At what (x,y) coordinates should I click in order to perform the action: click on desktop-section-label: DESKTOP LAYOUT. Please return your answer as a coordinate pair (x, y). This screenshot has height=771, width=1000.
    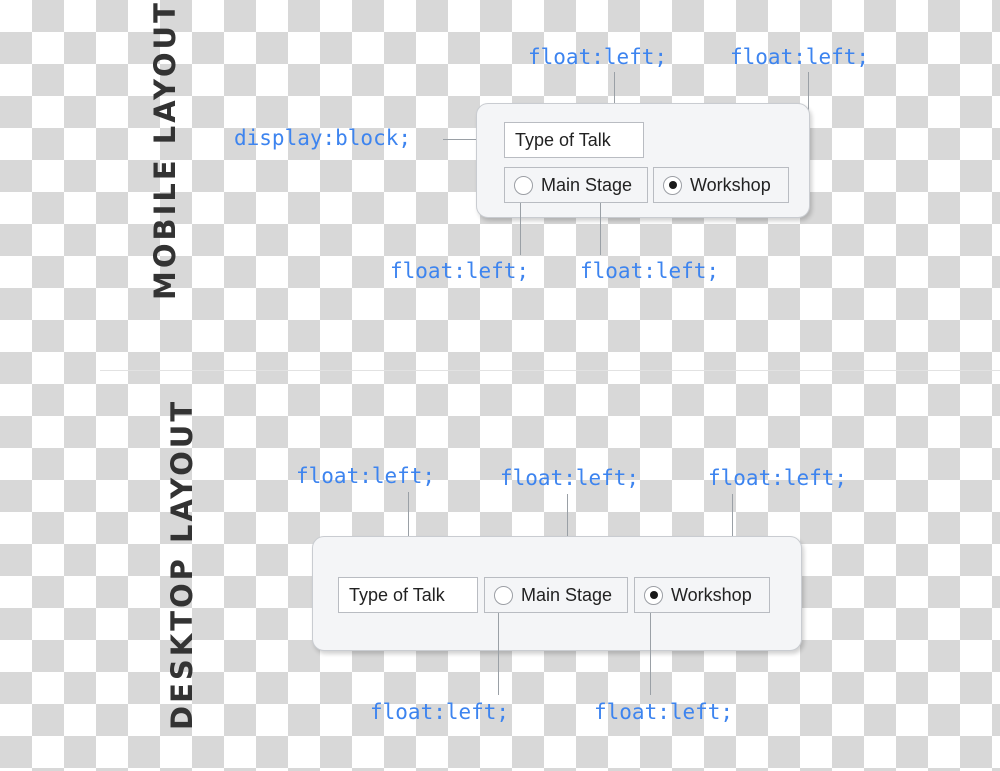
    Looking at the image, I should click on (182, 564).